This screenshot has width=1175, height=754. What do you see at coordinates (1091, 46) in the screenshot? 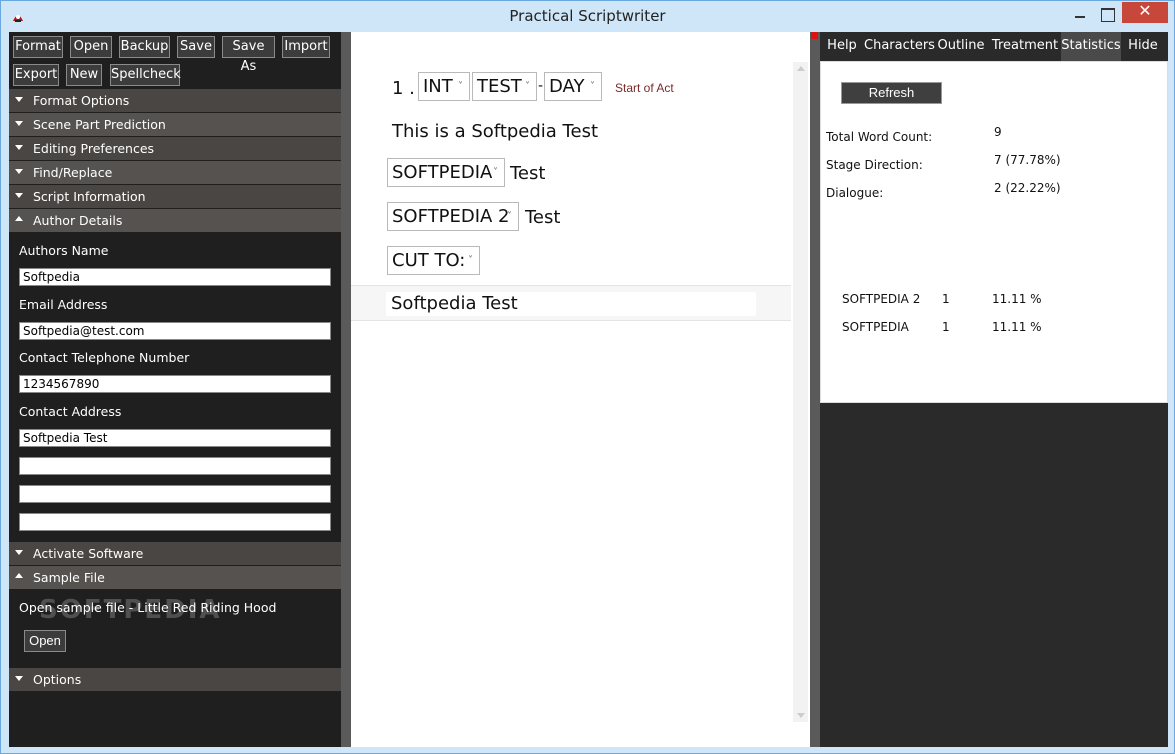
I see `tab-statistics: Statistics` at bounding box center [1091, 46].